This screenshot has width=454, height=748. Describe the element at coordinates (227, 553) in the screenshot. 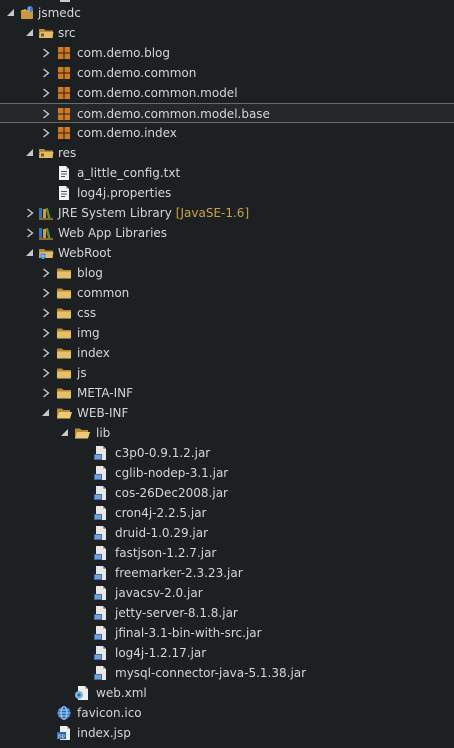

I see `tree-item-jar-fastjson: fastjson-1.2.7.jar` at that location.